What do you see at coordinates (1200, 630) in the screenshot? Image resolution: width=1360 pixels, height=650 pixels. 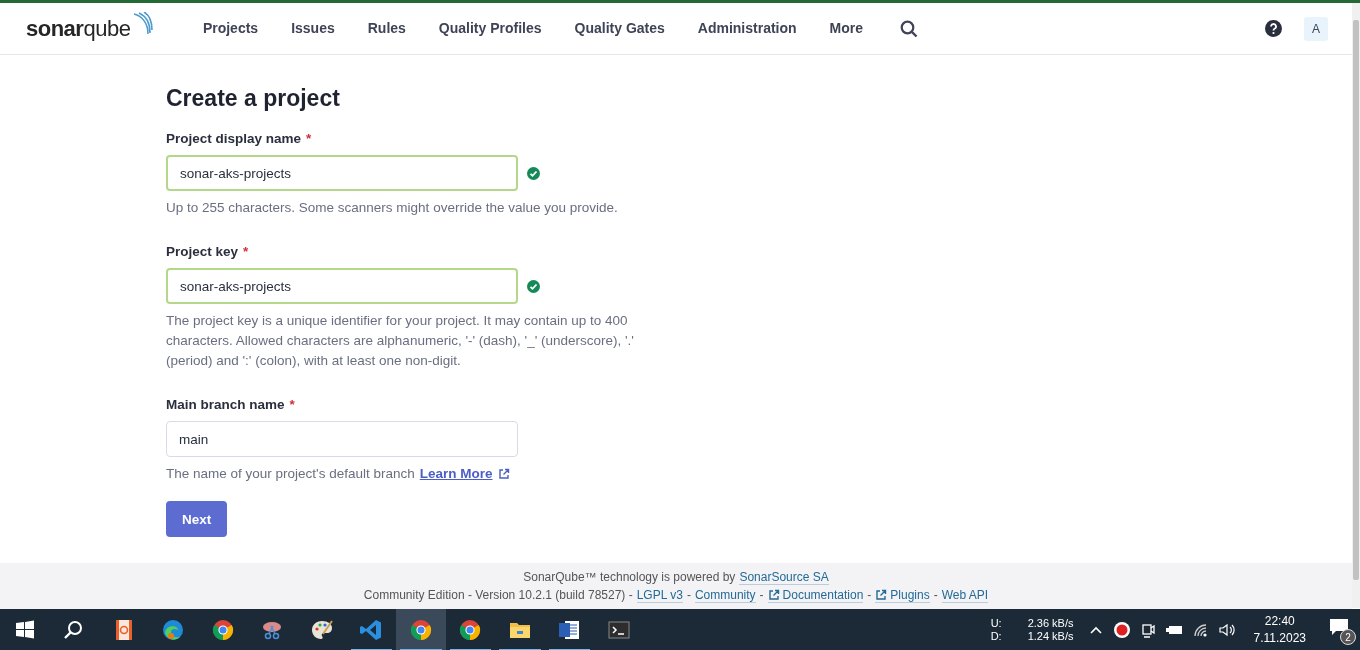 I see `wifi-icon` at bounding box center [1200, 630].